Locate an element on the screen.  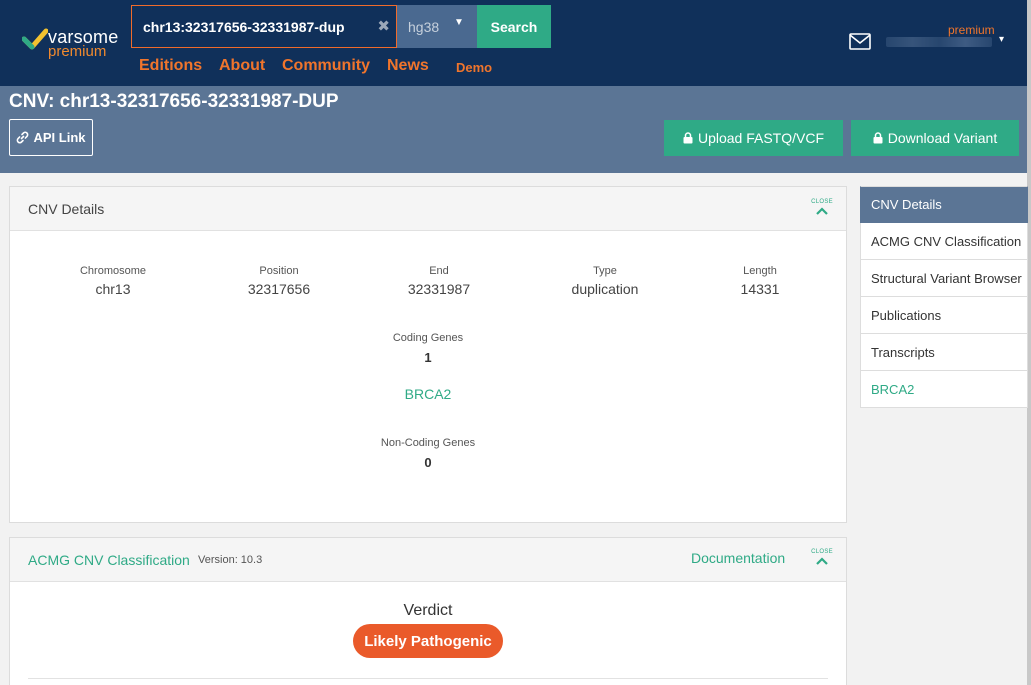
api-link-label: API Link is located at coordinates (59, 137).